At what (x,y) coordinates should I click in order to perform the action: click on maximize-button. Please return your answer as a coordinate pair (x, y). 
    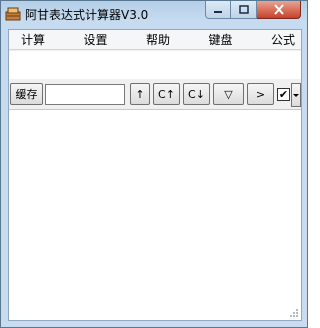
    Looking at the image, I should click on (244, 10).